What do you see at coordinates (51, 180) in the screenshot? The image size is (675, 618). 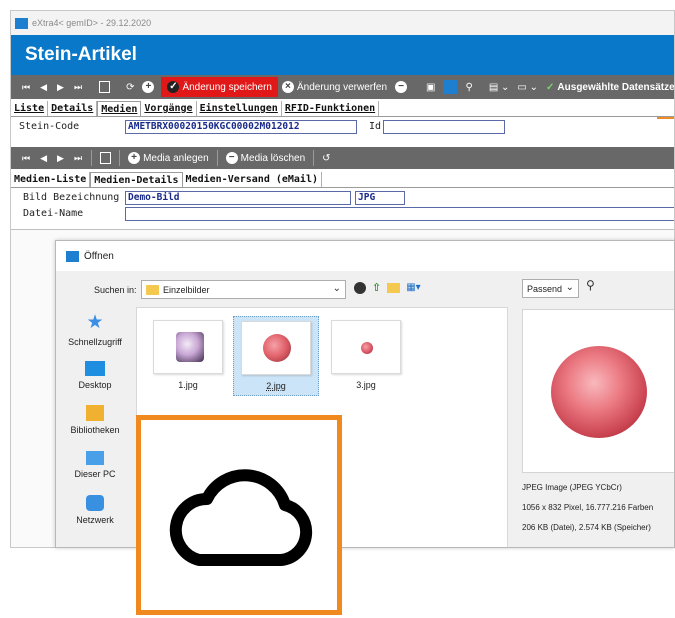 I see `tab-medien-liste: Medien-Liste` at bounding box center [51, 180].